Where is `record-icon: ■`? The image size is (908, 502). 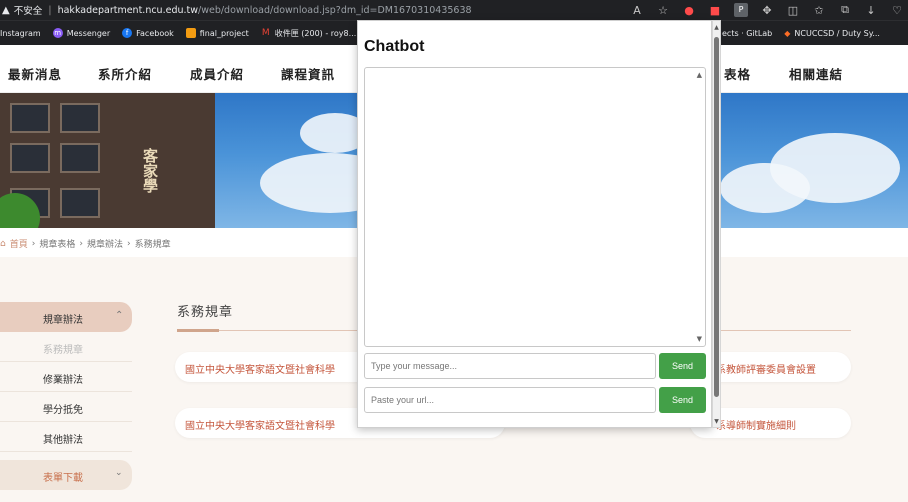
record-icon: ■ is located at coordinates (715, 10).